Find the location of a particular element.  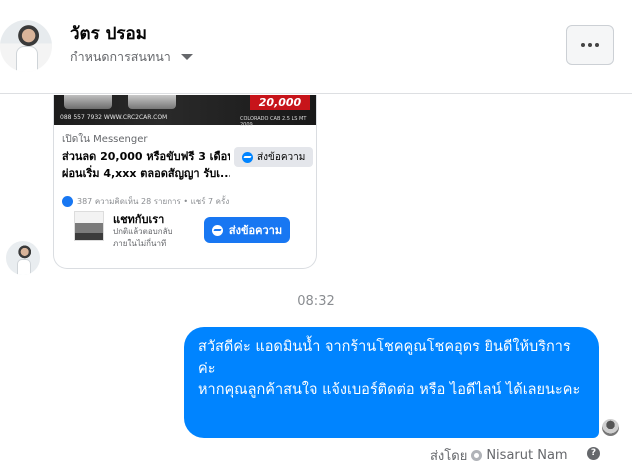

post-stats: 387 ความคิดเห็น 28 รายการ • แชร์ 7 ครั้ง is located at coordinates (189, 201).